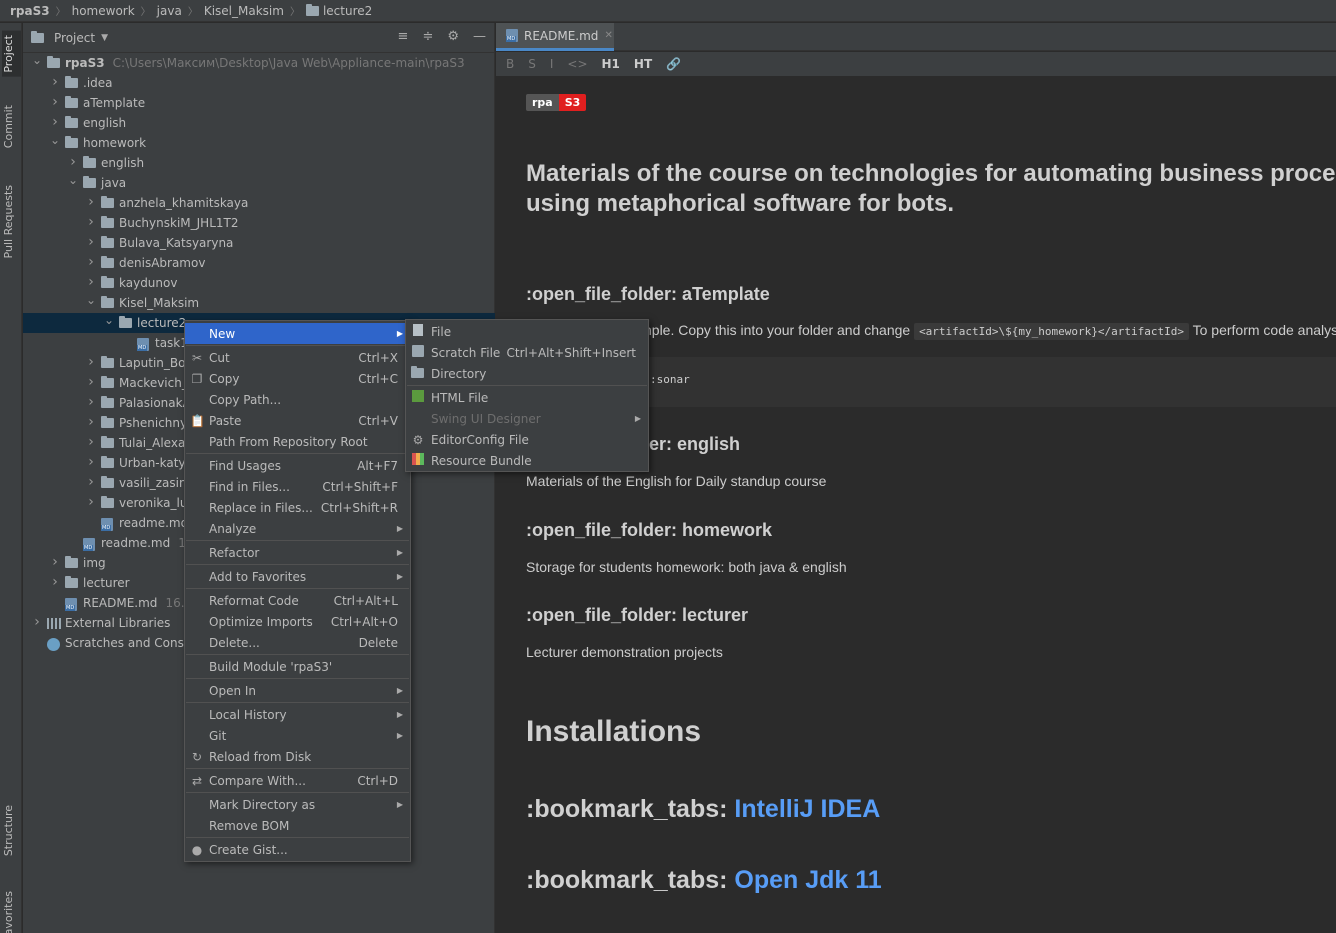  I want to click on menu-item-copy: ❐ Copy Ctrl+C, so click(297, 378).